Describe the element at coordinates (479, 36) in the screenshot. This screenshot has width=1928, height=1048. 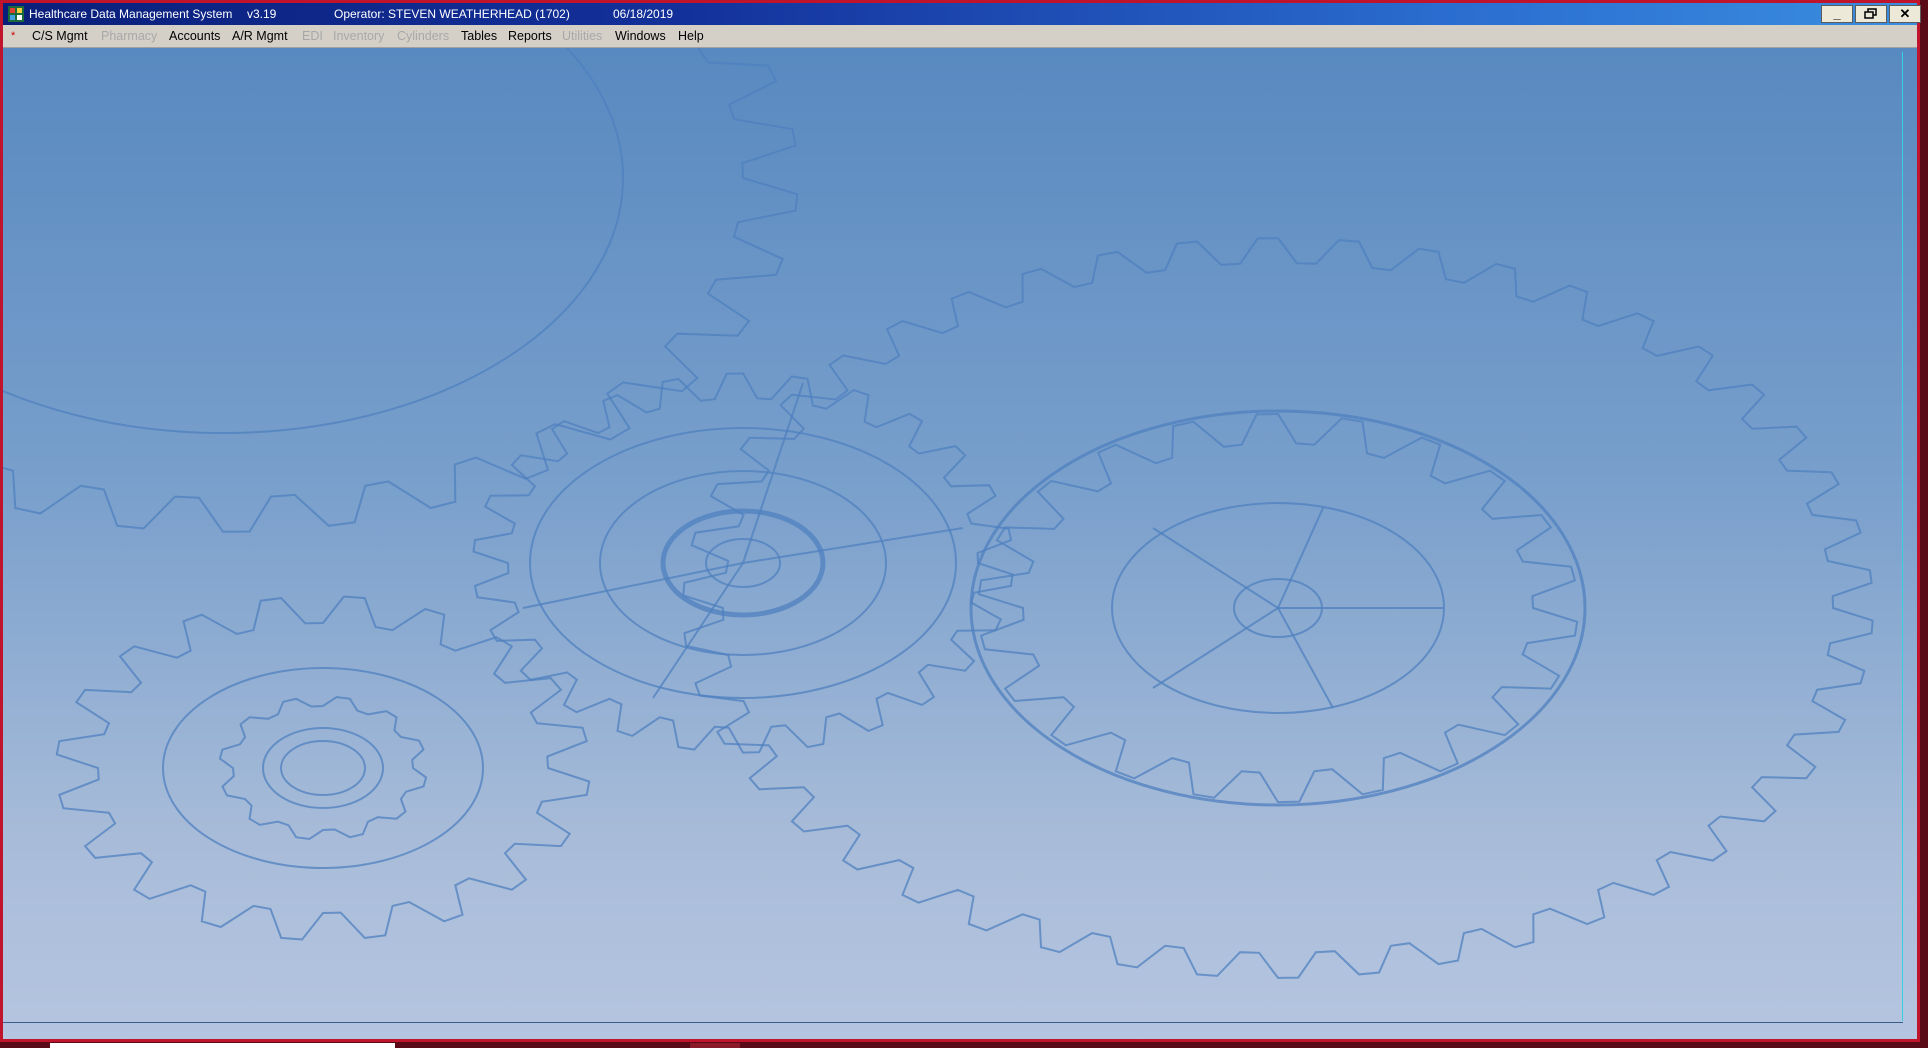
I see `menu-tables: Tables` at that location.